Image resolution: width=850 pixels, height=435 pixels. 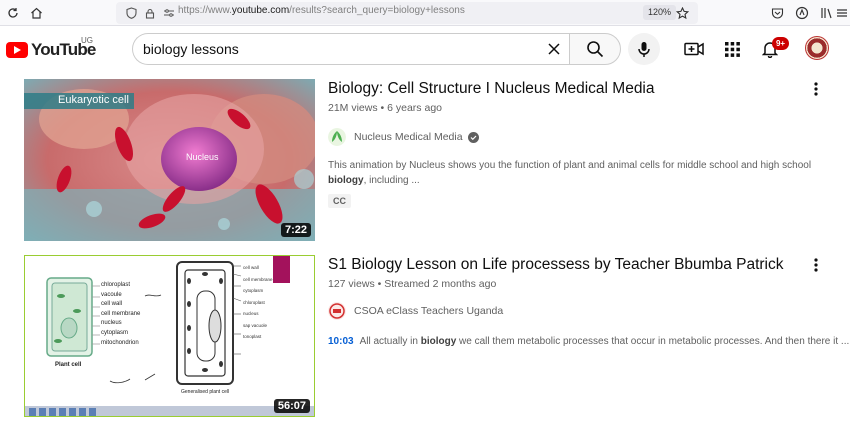 I want to click on shield-icon, so click(x=131, y=13).